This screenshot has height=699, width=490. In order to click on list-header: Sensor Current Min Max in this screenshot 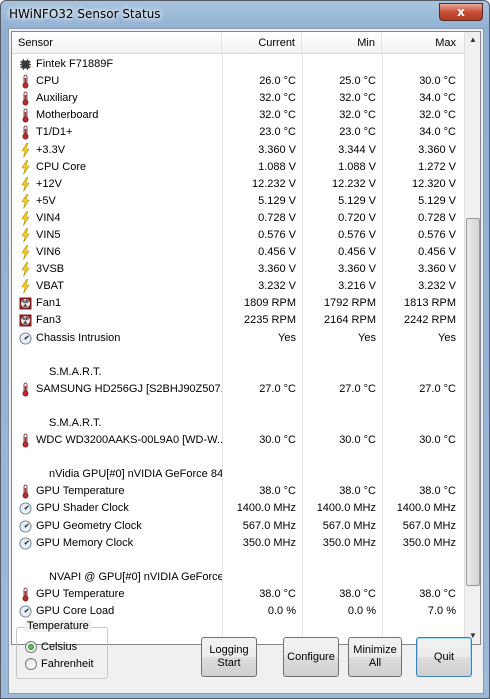, I will do `click(238, 43)`.